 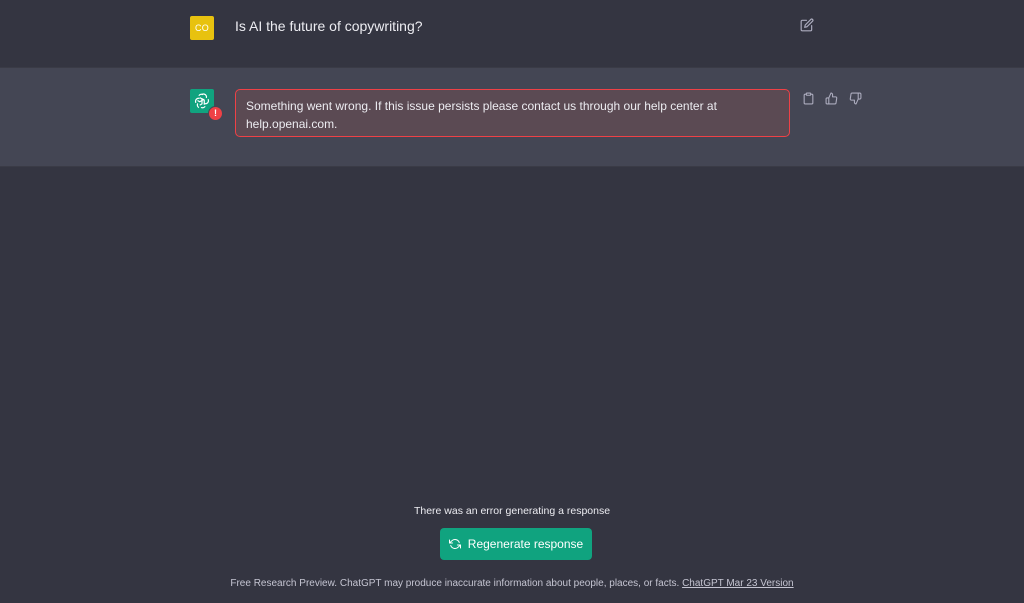 What do you see at coordinates (512, 511) in the screenshot?
I see `generation-error-note: There was an error generating a response` at bounding box center [512, 511].